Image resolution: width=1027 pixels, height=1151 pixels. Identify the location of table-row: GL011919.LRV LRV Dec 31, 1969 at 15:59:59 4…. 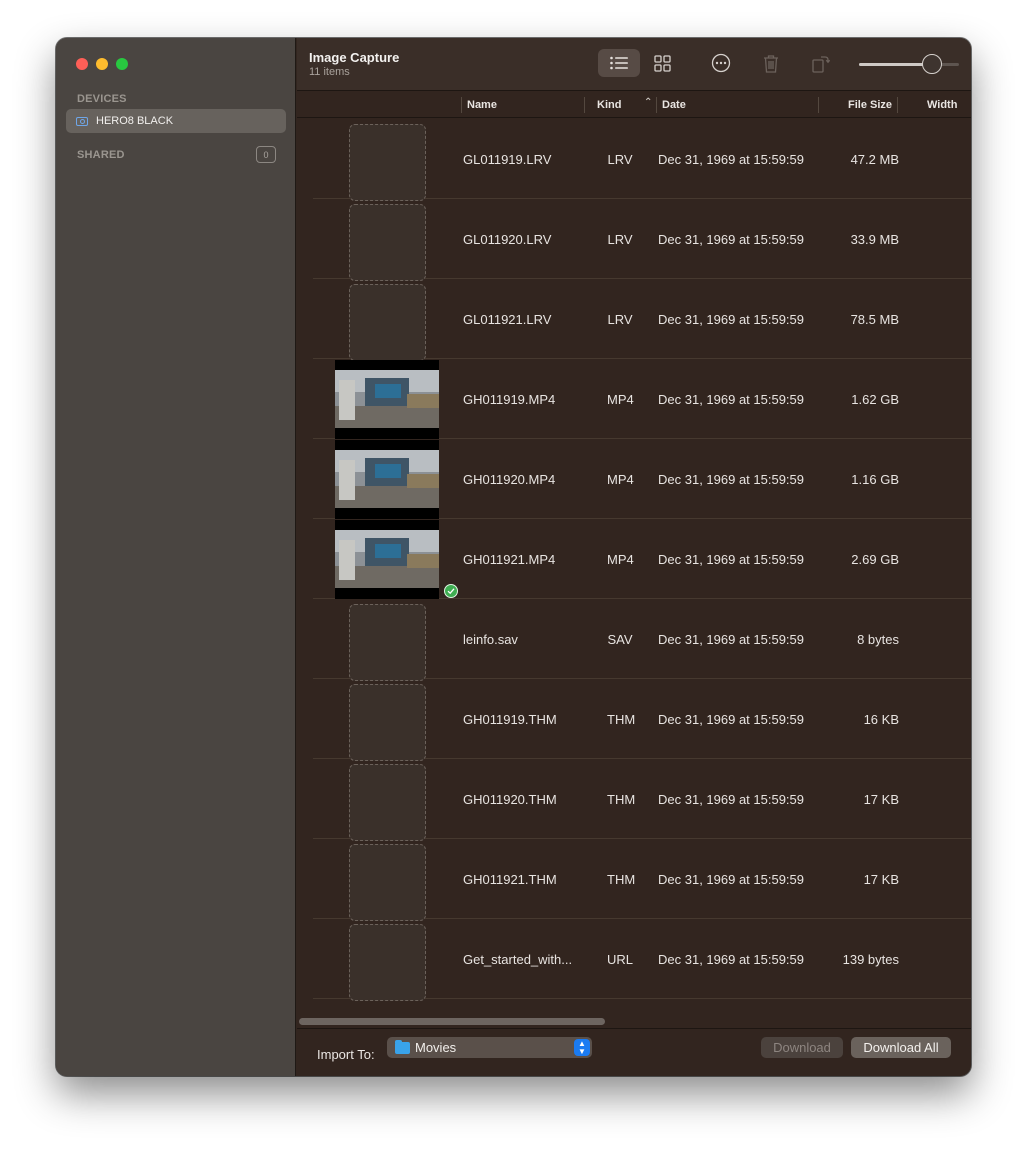
(642, 160).